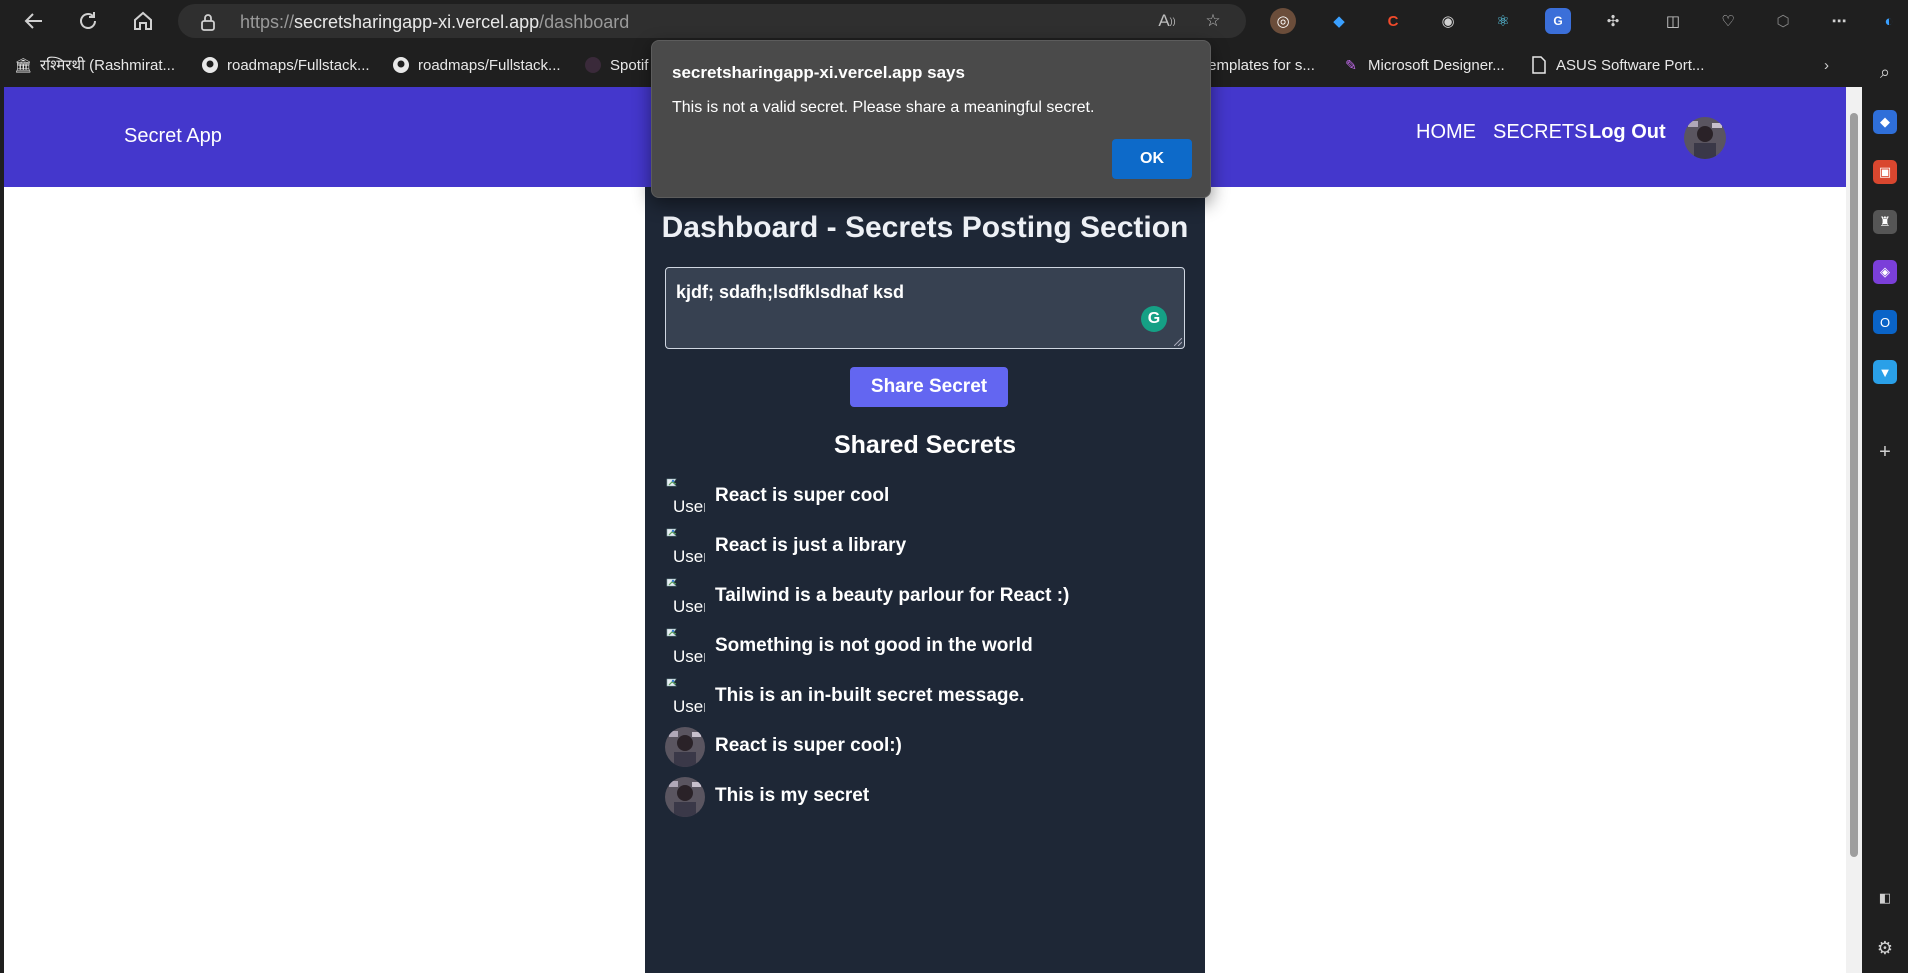  I want to click on edge-sidebar: ⌕ ◆ ▣ ♜ ◈ O ▼ + ◧ ⚙, so click(1885, 508).